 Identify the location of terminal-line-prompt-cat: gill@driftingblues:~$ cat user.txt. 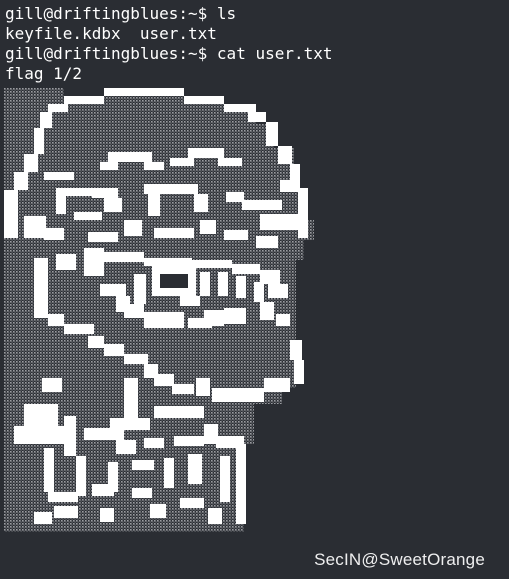
(169, 53).